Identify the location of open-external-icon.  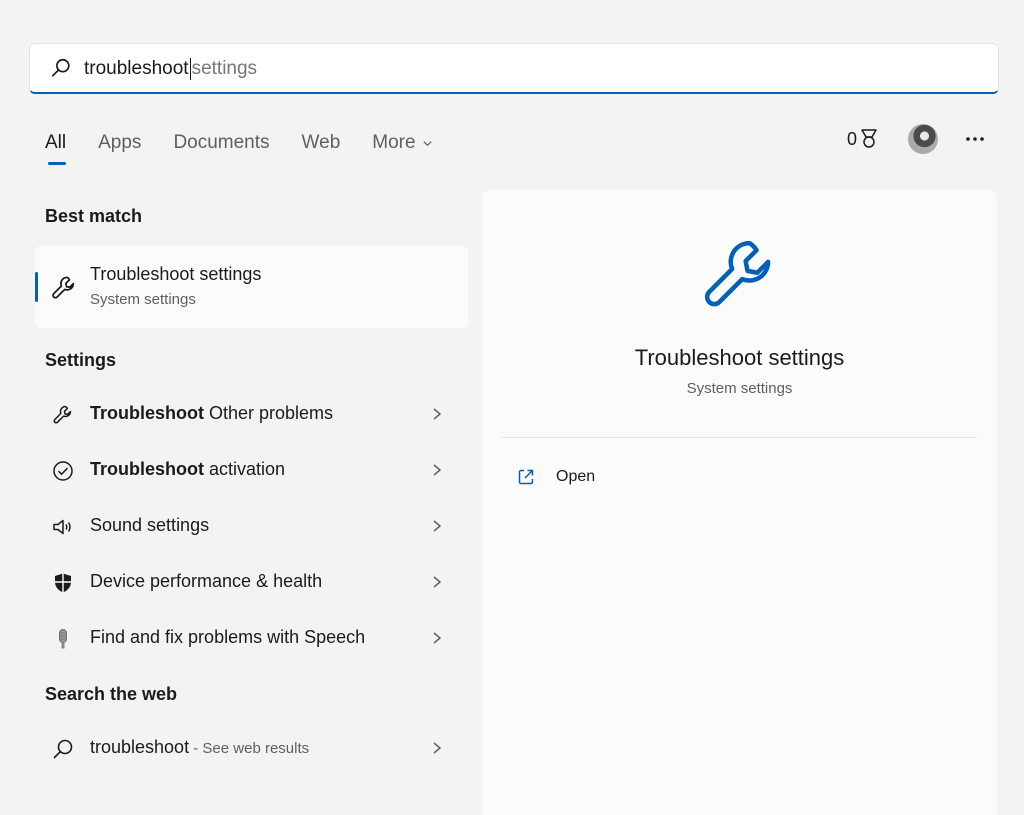
(526, 477).